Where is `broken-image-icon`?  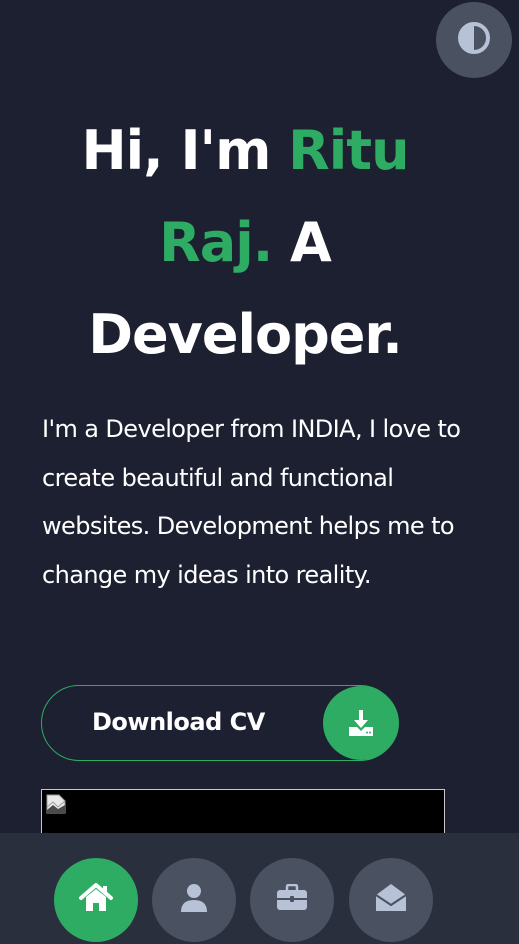
broken-image-icon is located at coordinates (56, 804).